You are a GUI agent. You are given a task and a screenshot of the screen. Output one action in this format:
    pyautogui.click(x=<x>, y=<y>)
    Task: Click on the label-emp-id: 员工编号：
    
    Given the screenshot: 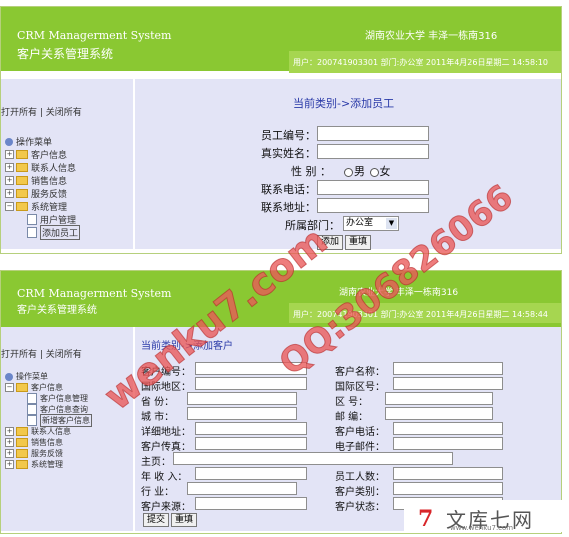 What is the action you would take?
    pyautogui.click(x=288, y=135)
    